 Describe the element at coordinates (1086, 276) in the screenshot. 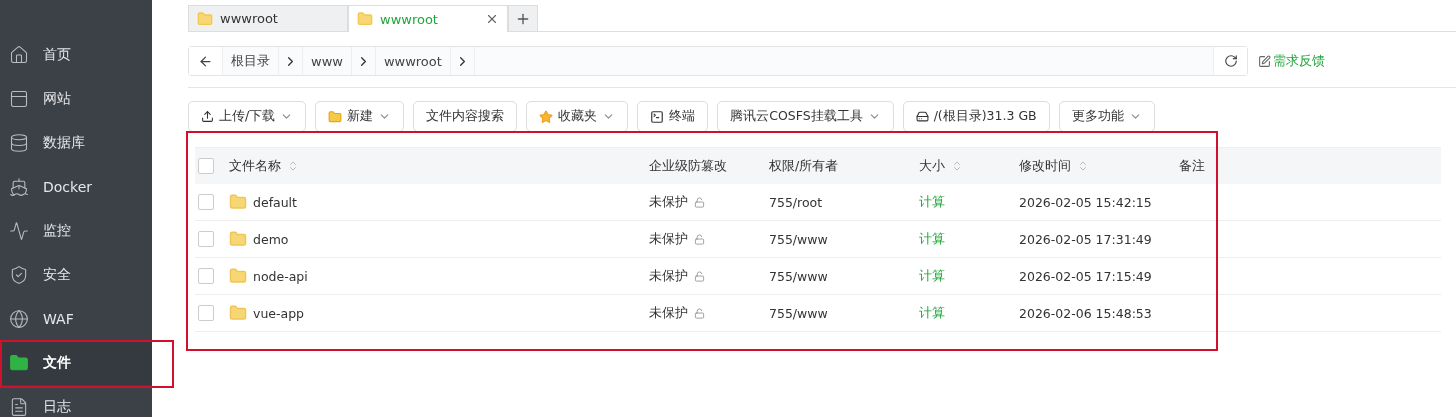

I see `table-cell-text: 2026-02-05 17:15:49` at that location.